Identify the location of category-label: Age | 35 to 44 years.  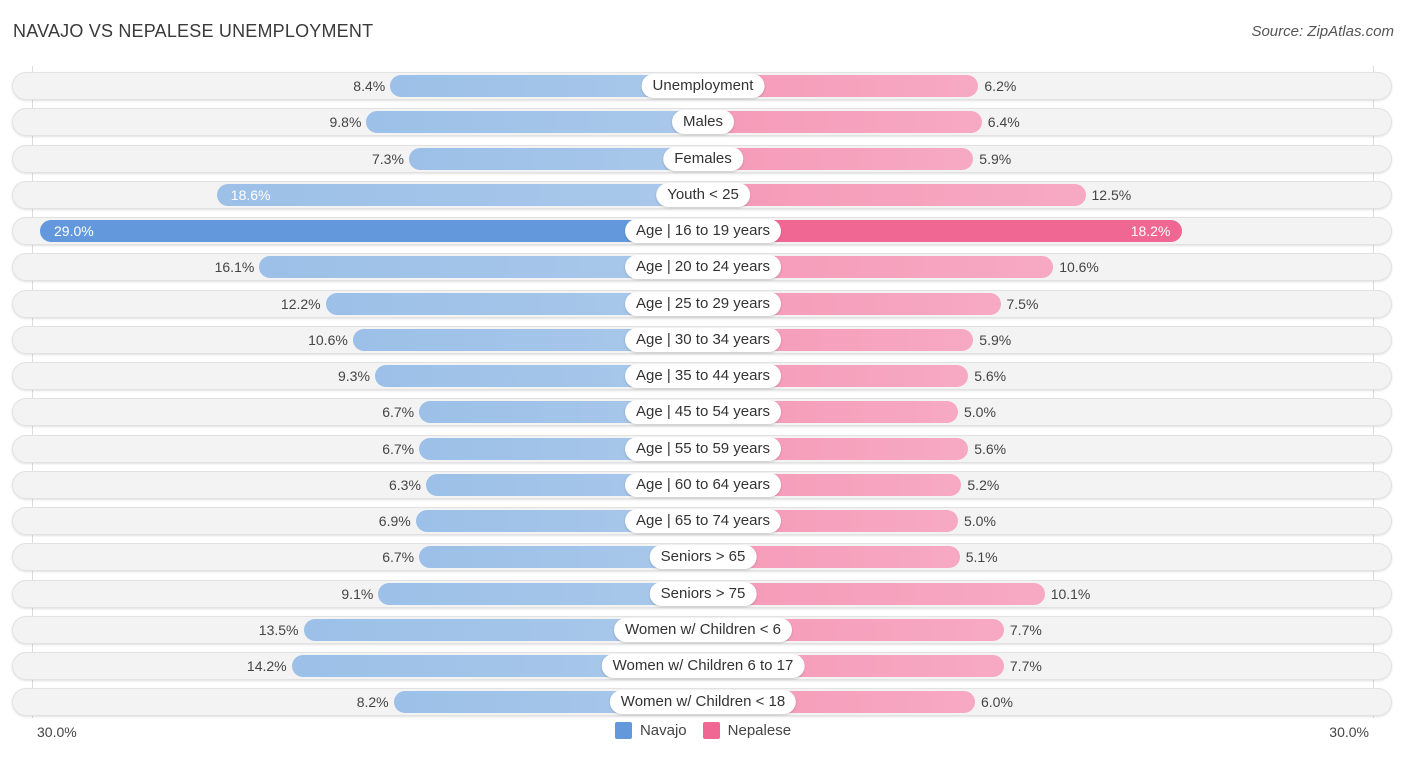
(703, 376).